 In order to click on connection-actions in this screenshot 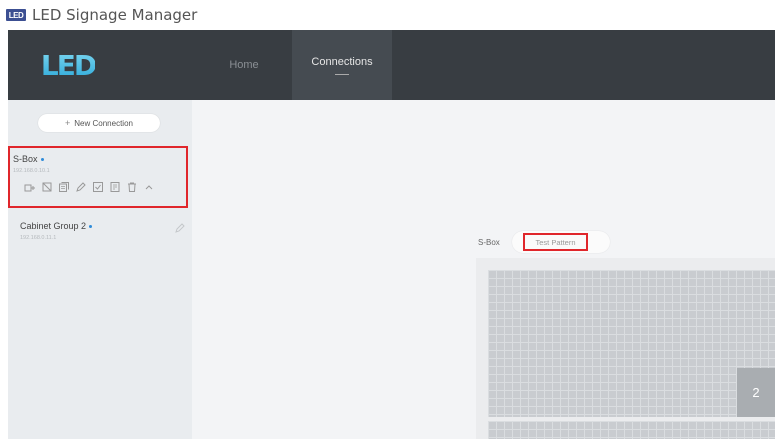, I will do `click(89, 187)`.